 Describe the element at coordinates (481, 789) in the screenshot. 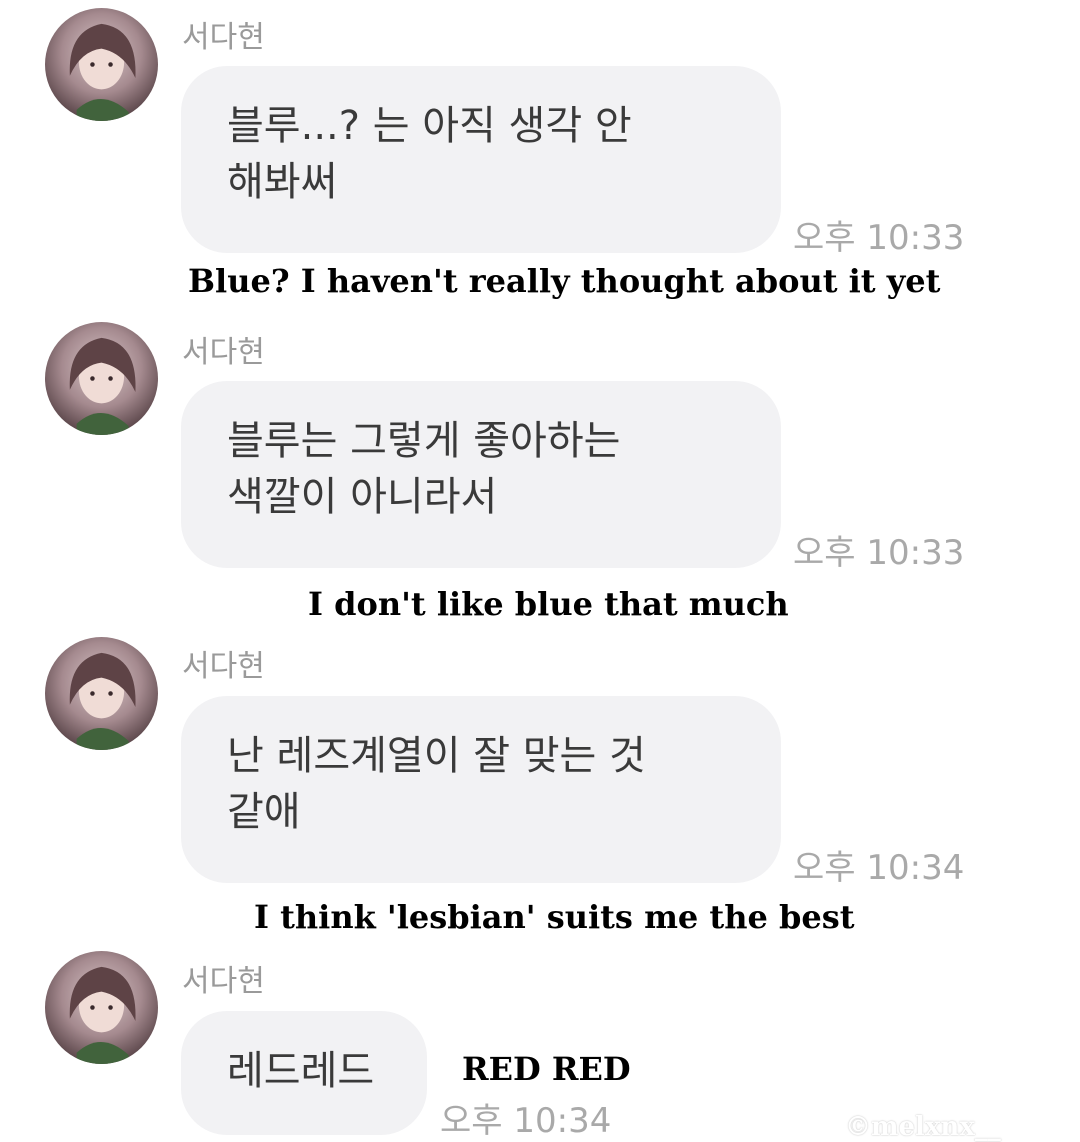

I see `message-bubble: 난 레즈계열이 잘 맞는 것 같애` at that location.